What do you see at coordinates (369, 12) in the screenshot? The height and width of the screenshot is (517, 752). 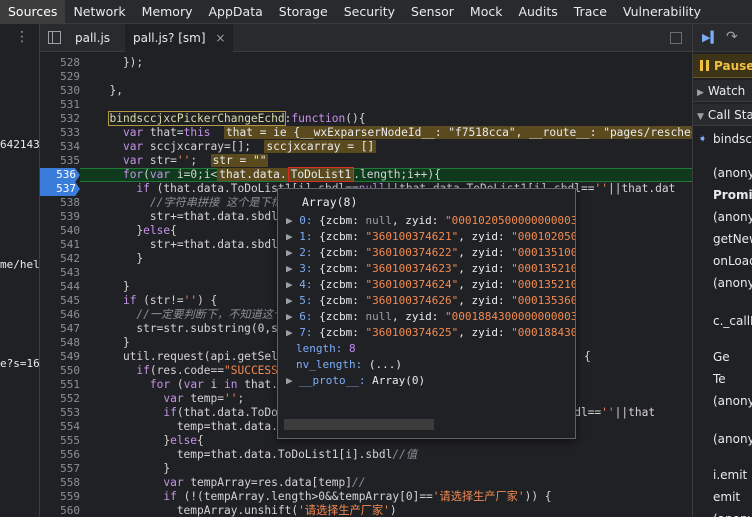 I see `tab-security: Security` at bounding box center [369, 12].